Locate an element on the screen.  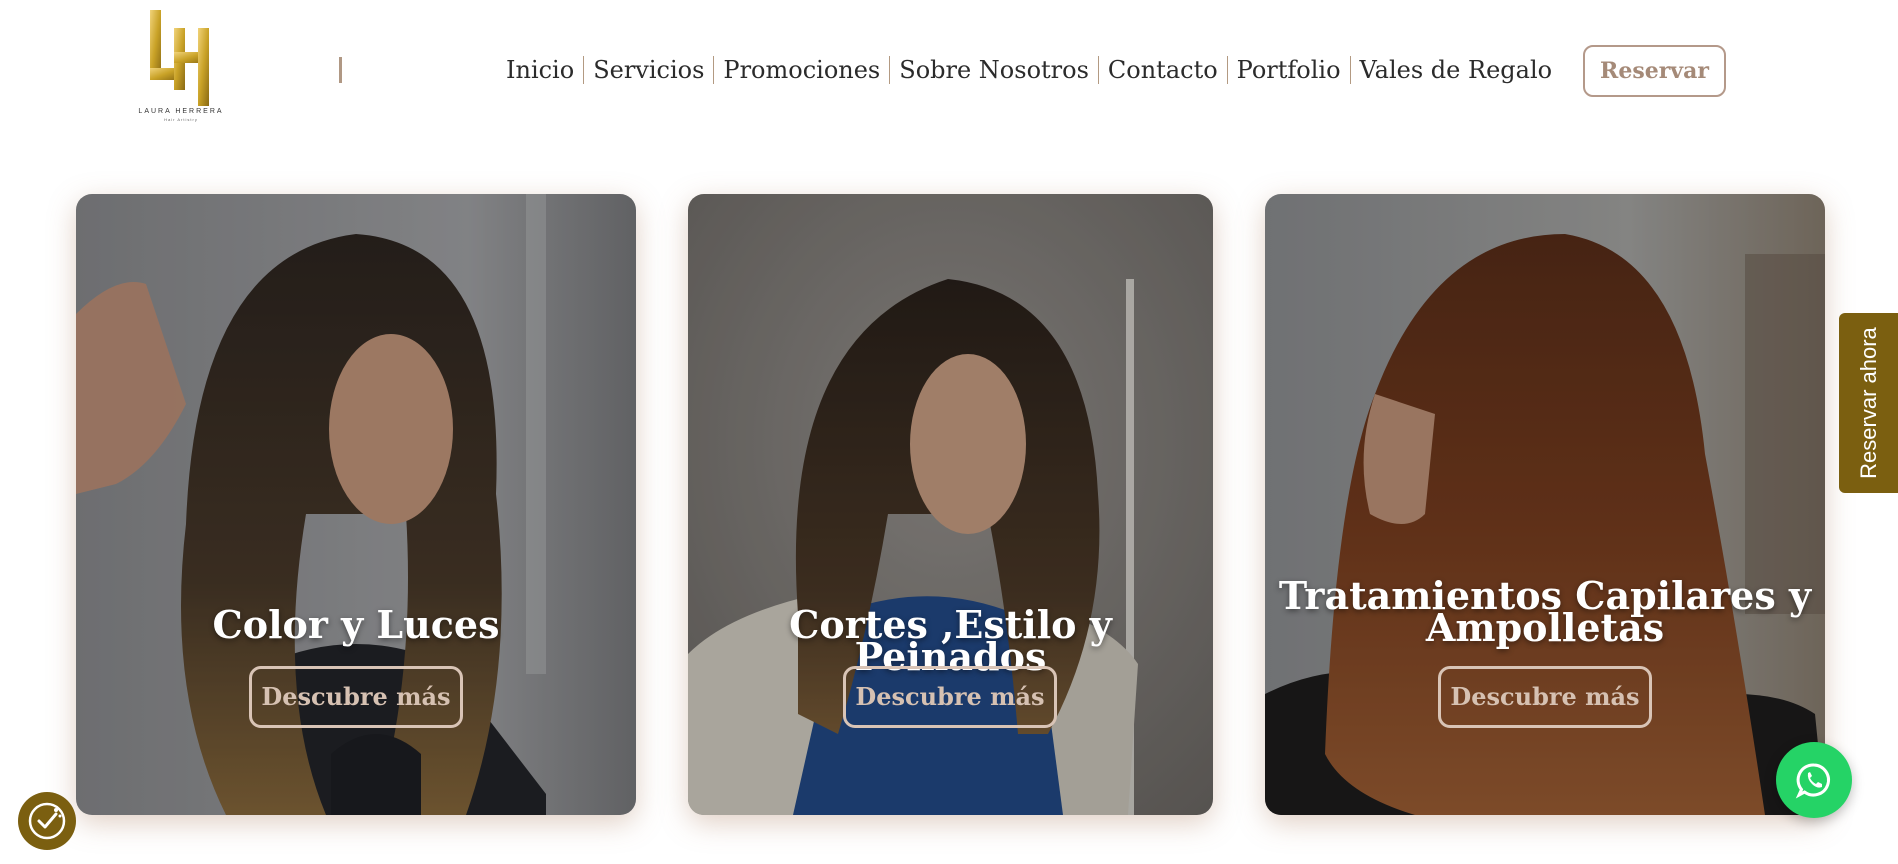
cookie-settings-icon is located at coordinates (47, 821).